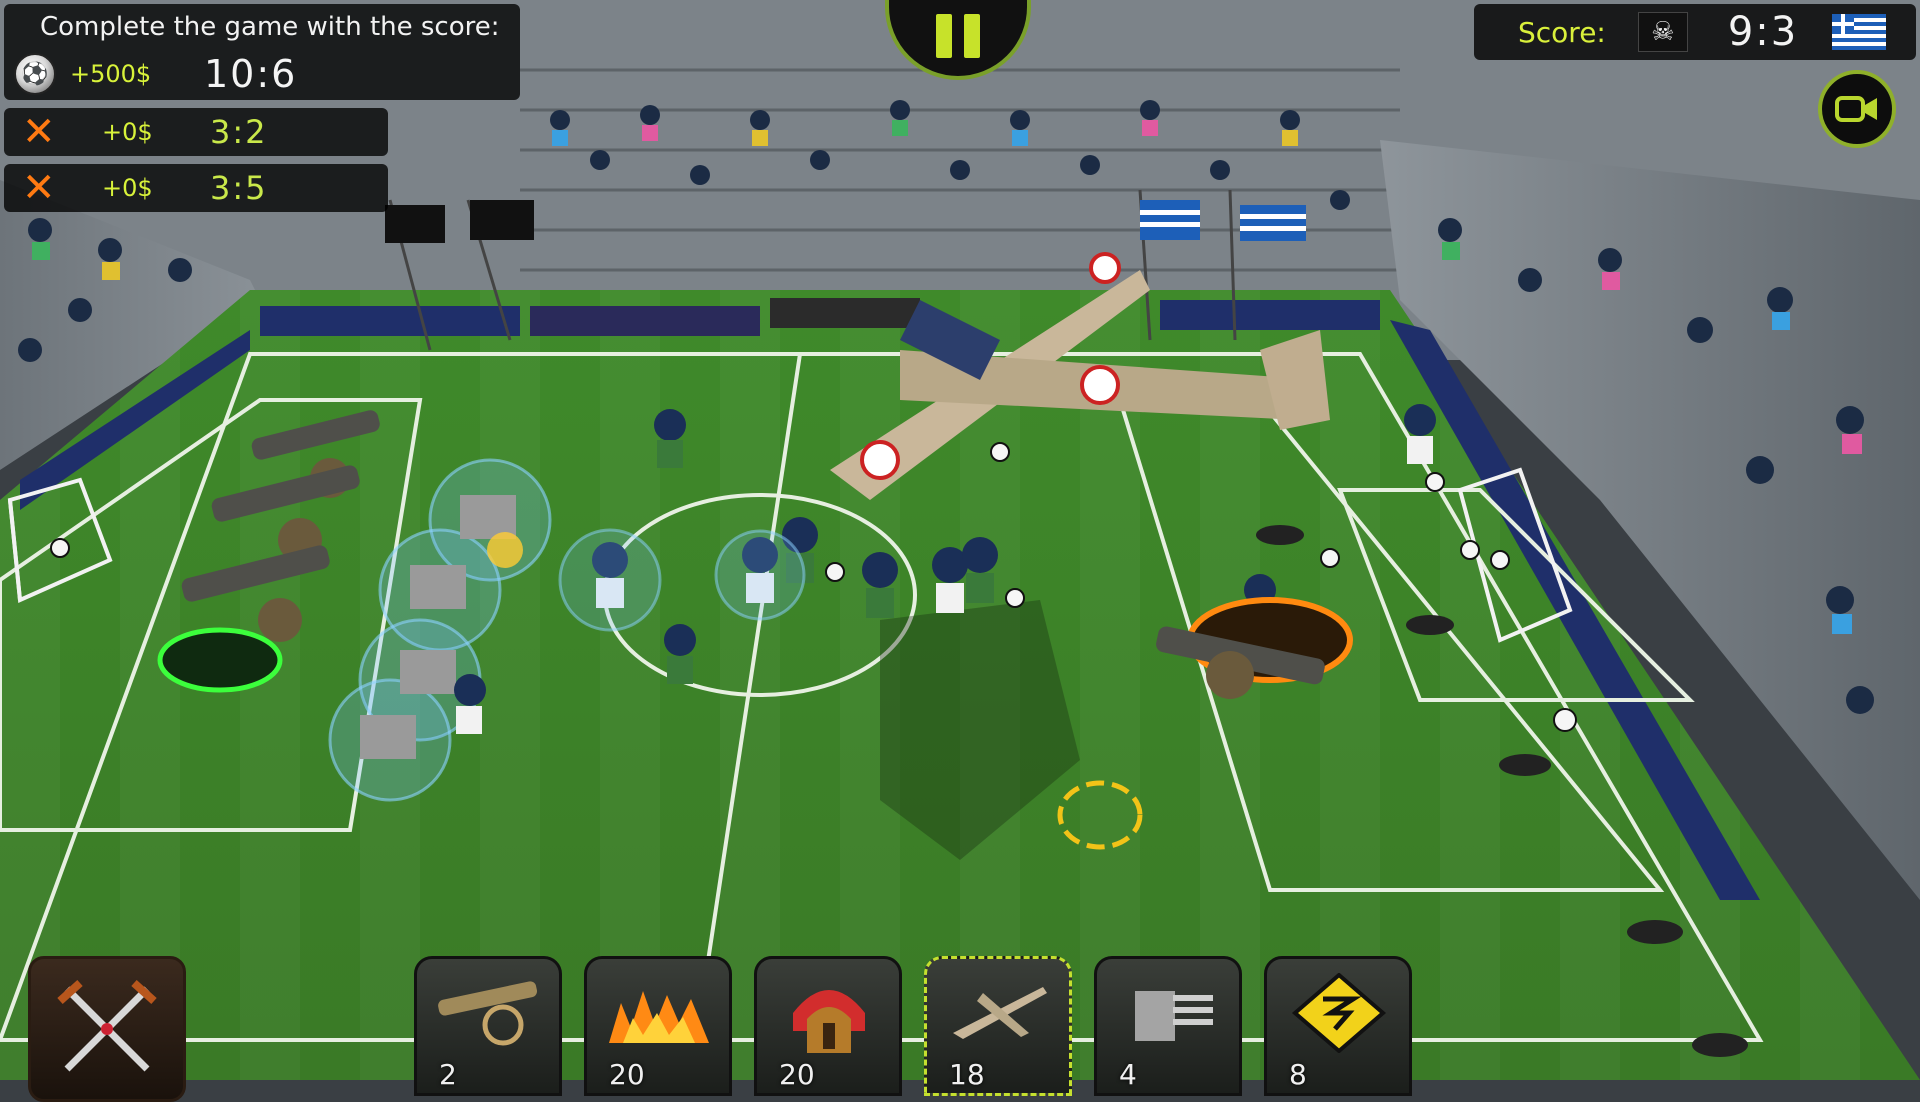 This screenshot has height=1102, width=1920. I want to click on football-icon: ⚽, so click(35, 74).